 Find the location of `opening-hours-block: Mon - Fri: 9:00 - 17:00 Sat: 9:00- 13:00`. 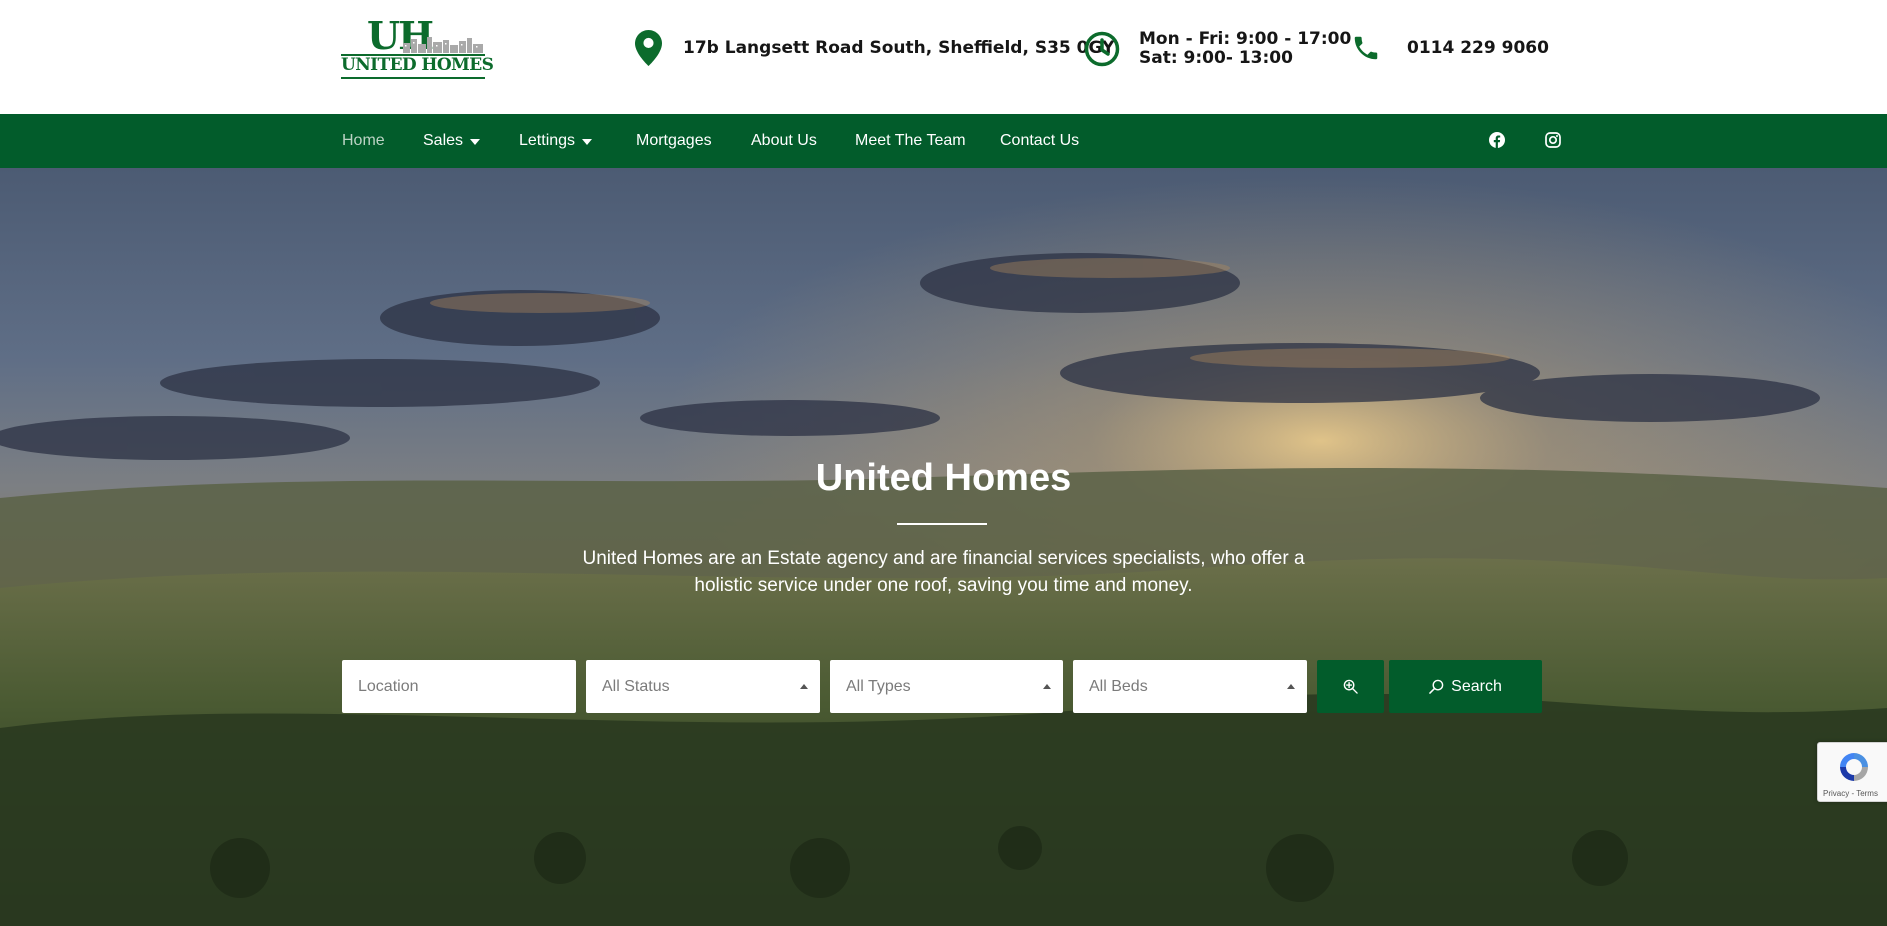

opening-hours-block: Mon - Fri: 9:00 - 17:00 Sat: 9:00- 13:00 is located at coordinates (1217, 49).